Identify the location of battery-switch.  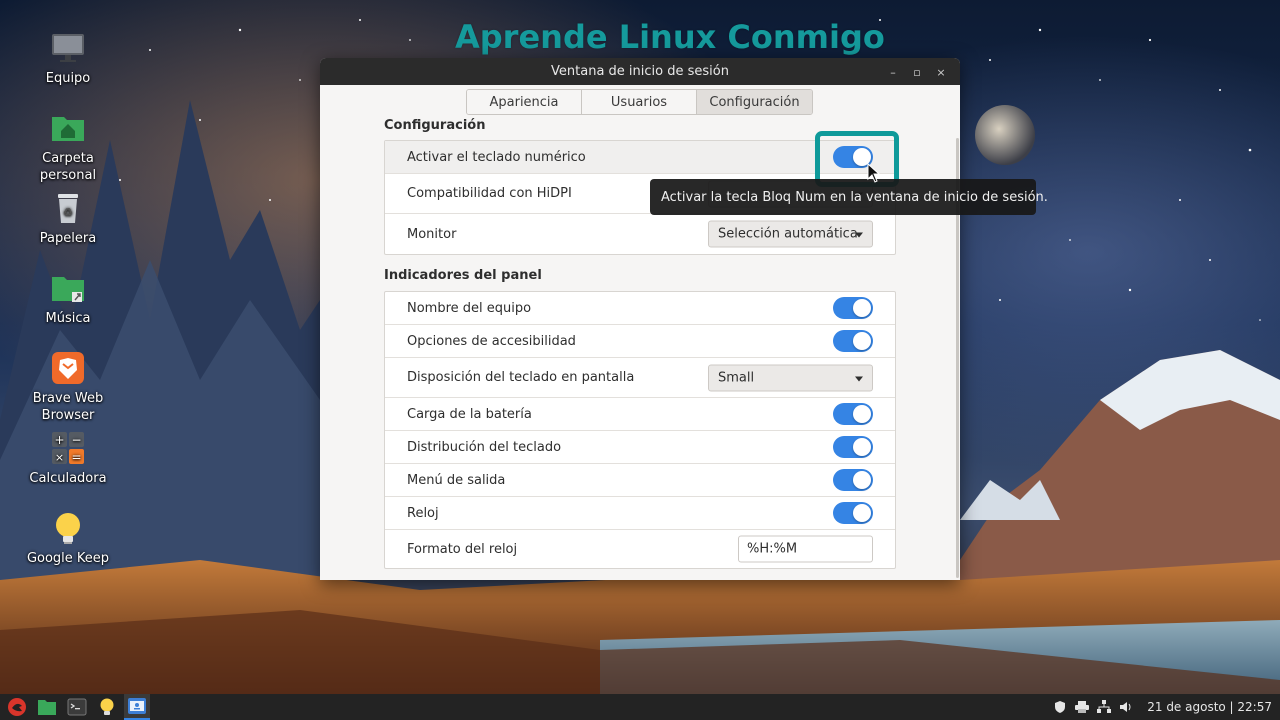
(853, 414).